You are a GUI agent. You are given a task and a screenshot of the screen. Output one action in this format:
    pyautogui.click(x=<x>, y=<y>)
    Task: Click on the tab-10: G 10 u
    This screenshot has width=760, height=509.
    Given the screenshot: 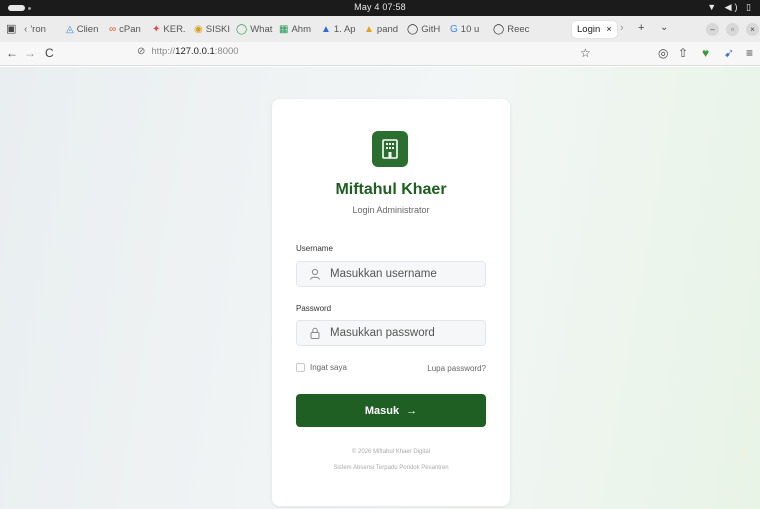 What is the action you would take?
    pyautogui.click(x=470, y=29)
    